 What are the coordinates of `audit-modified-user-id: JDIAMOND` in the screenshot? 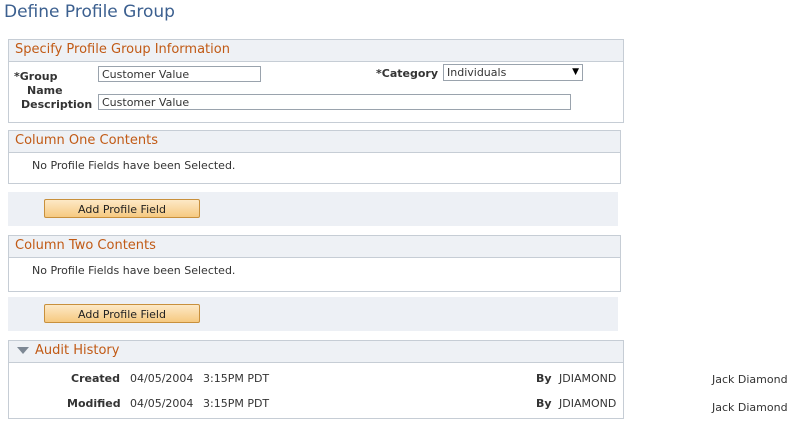 It's located at (588, 403).